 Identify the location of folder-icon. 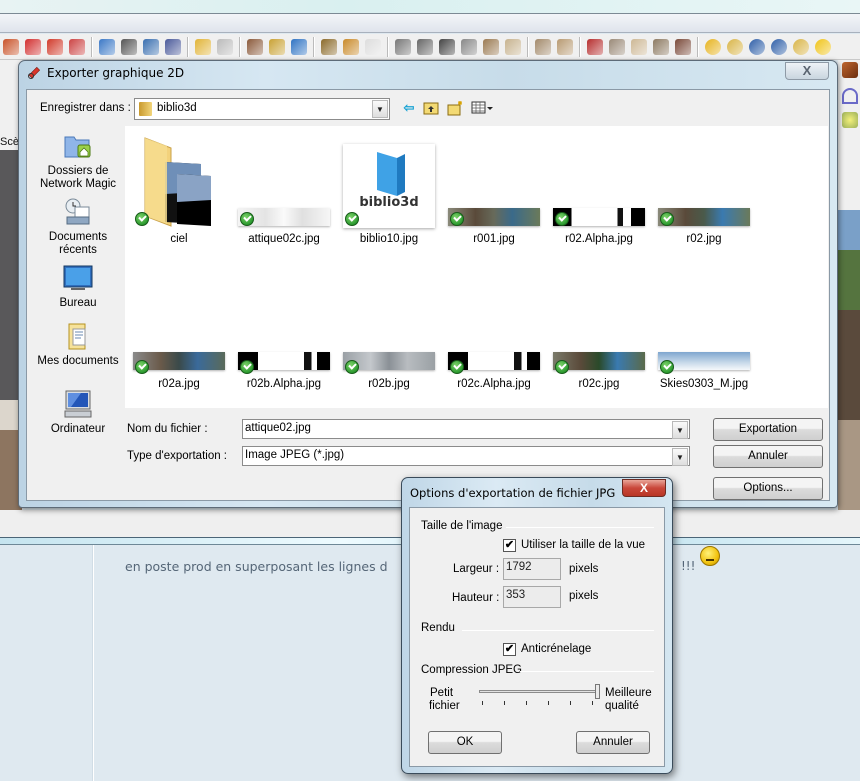
(178, 183).